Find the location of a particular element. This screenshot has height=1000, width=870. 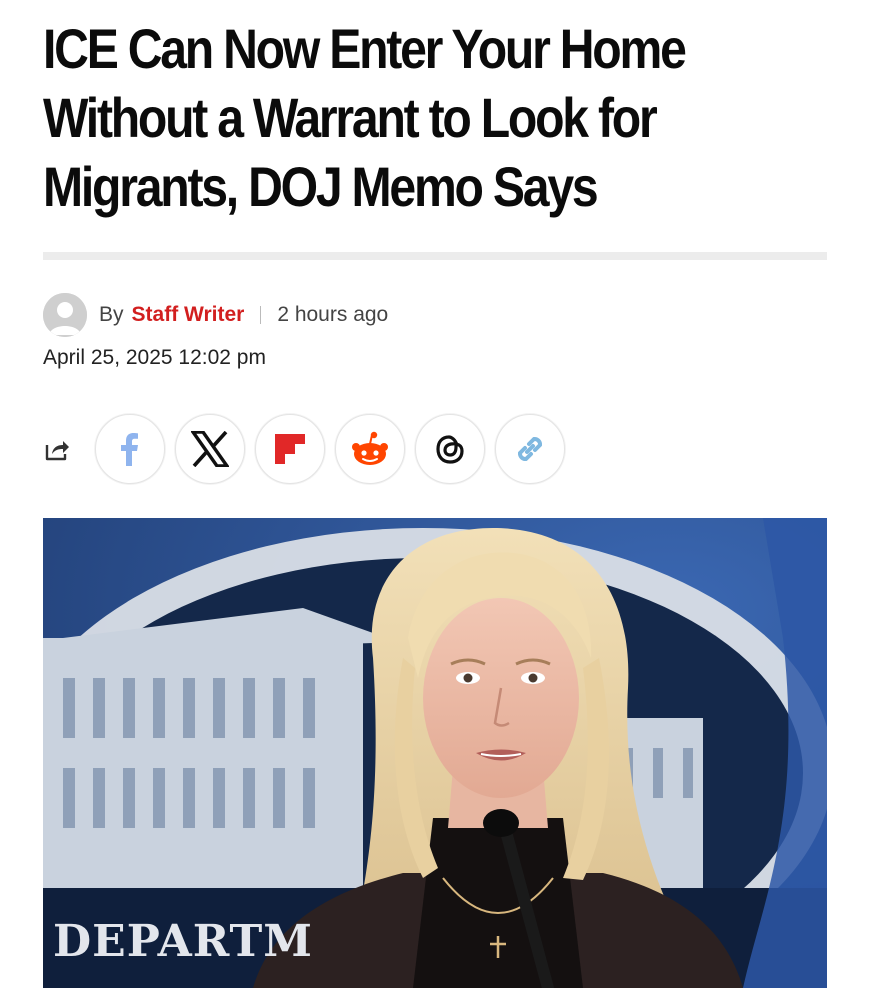

seal-sign-text: DEPARTM is located at coordinates (183, 941).